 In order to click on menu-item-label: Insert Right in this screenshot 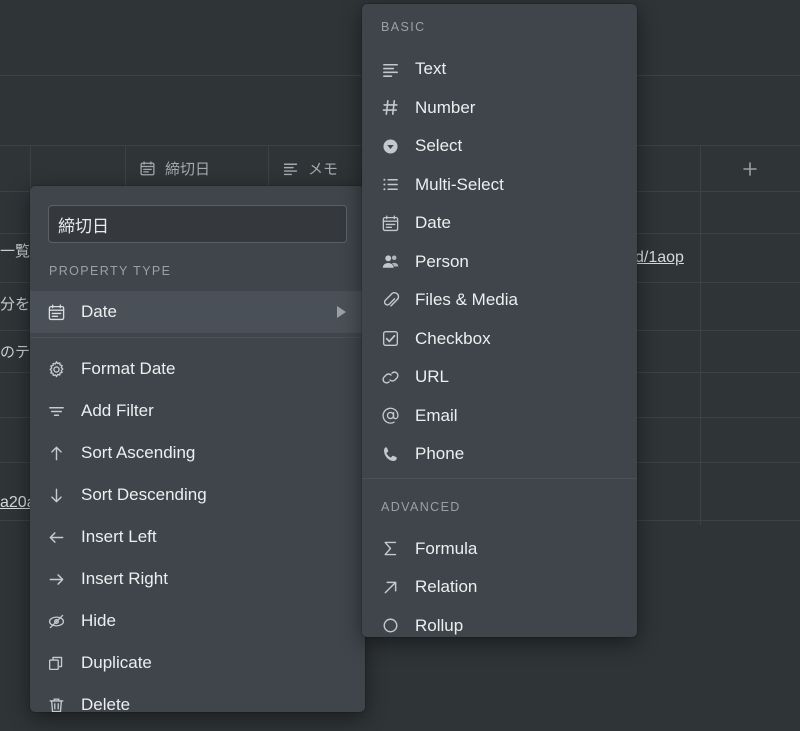, I will do `click(124, 578)`.